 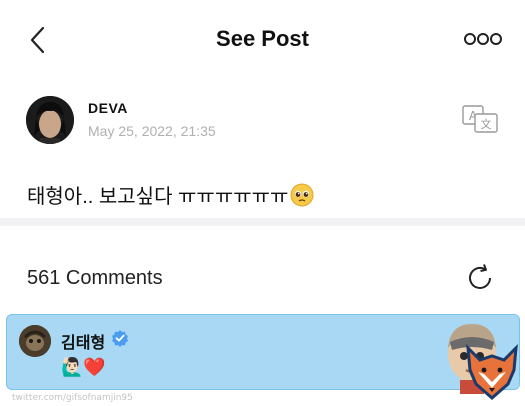 I want to click on comment-text: 🙋🏻‍♂️❤️, so click(x=83, y=367).